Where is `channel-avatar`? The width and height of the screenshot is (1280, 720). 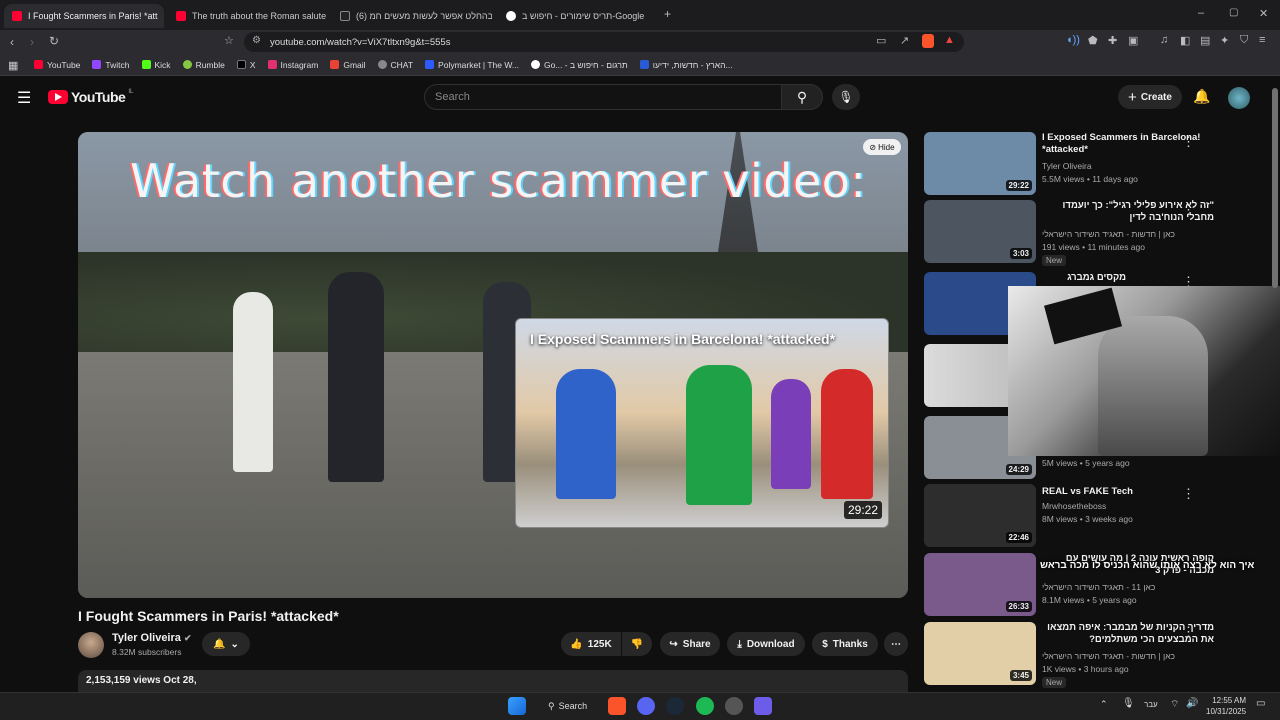 channel-avatar is located at coordinates (91, 645).